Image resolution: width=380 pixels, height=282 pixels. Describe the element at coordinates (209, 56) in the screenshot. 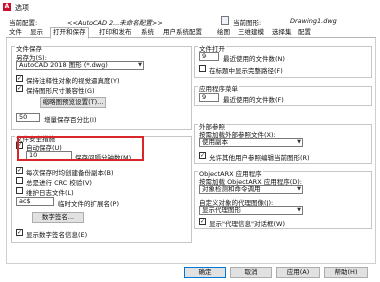

I see `recent-files-input: 9` at that location.